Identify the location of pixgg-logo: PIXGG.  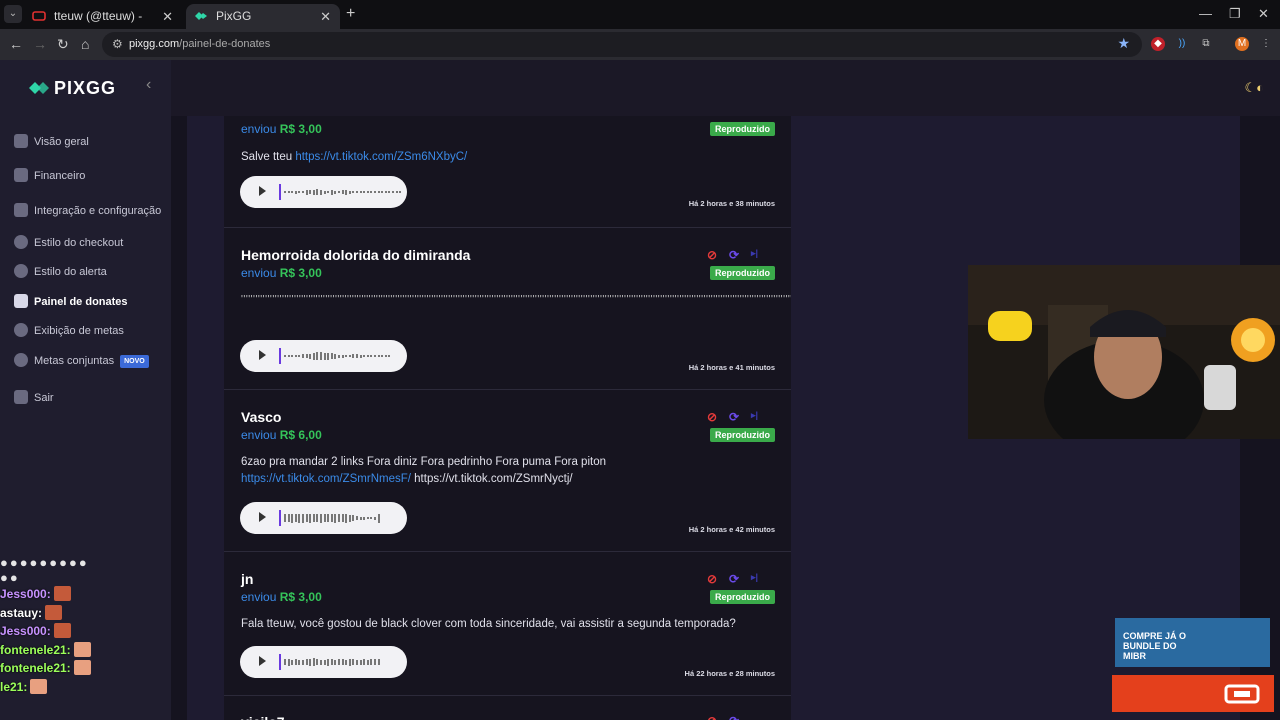
(72, 88).